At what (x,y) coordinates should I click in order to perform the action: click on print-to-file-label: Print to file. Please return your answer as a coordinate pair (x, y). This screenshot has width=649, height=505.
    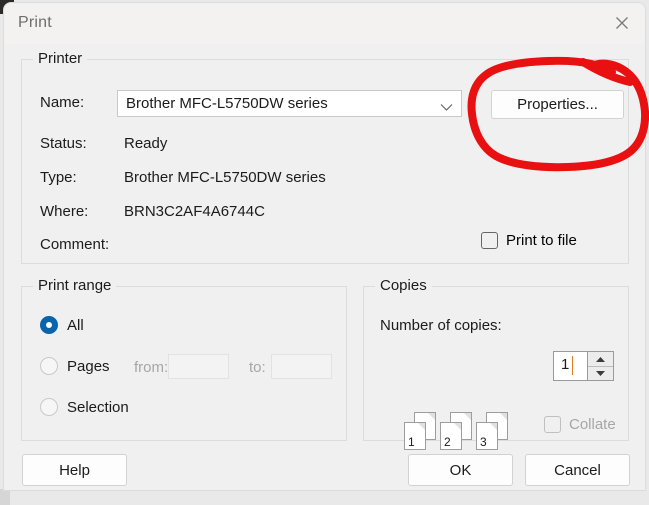
    Looking at the image, I should click on (541, 240).